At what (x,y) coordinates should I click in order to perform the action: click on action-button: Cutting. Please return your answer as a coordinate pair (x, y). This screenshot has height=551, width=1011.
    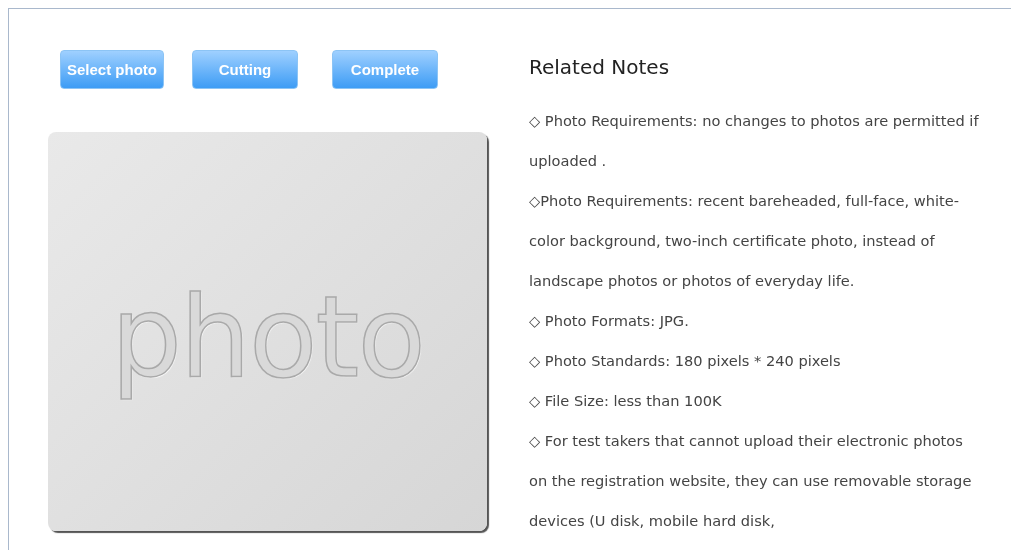
    Looking at the image, I should click on (245, 69).